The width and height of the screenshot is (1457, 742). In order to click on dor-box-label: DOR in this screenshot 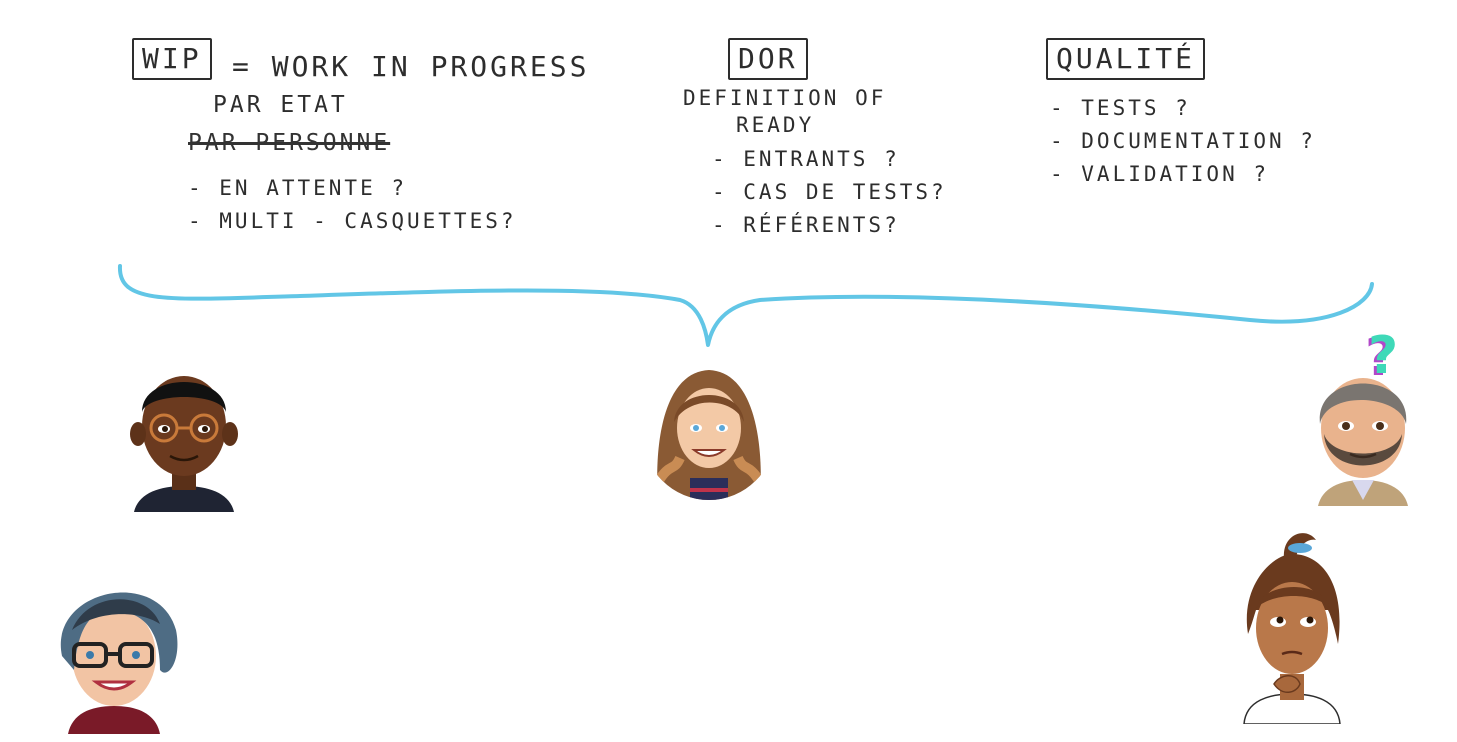, I will do `click(768, 58)`.